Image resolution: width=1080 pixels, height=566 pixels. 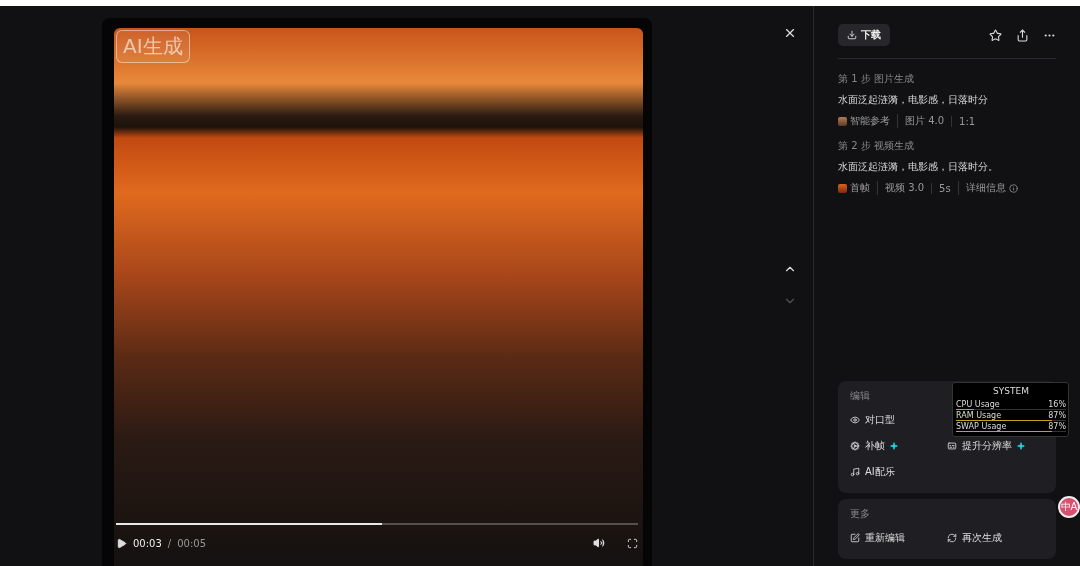 What do you see at coordinates (918, 167) in the screenshot?
I see `prompt-text: 水面泛起涟漪，电影感，日落时分。` at bounding box center [918, 167].